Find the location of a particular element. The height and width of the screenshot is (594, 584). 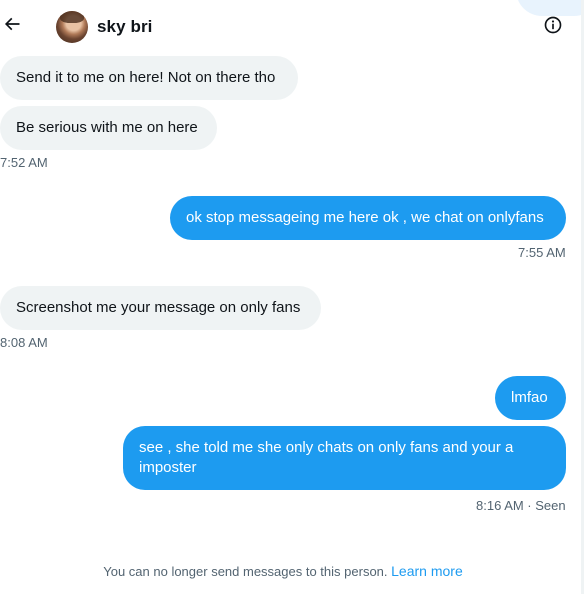

message-bubble-incoming: Send it to me on here! Not on there tho is located at coordinates (149, 78).